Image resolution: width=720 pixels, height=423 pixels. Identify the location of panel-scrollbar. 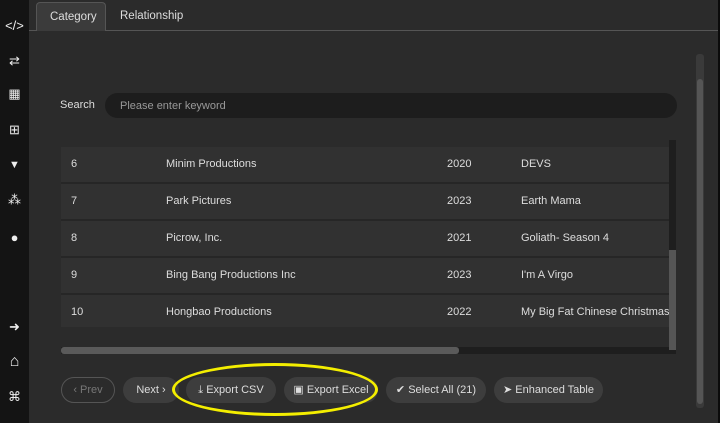
(700, 231).